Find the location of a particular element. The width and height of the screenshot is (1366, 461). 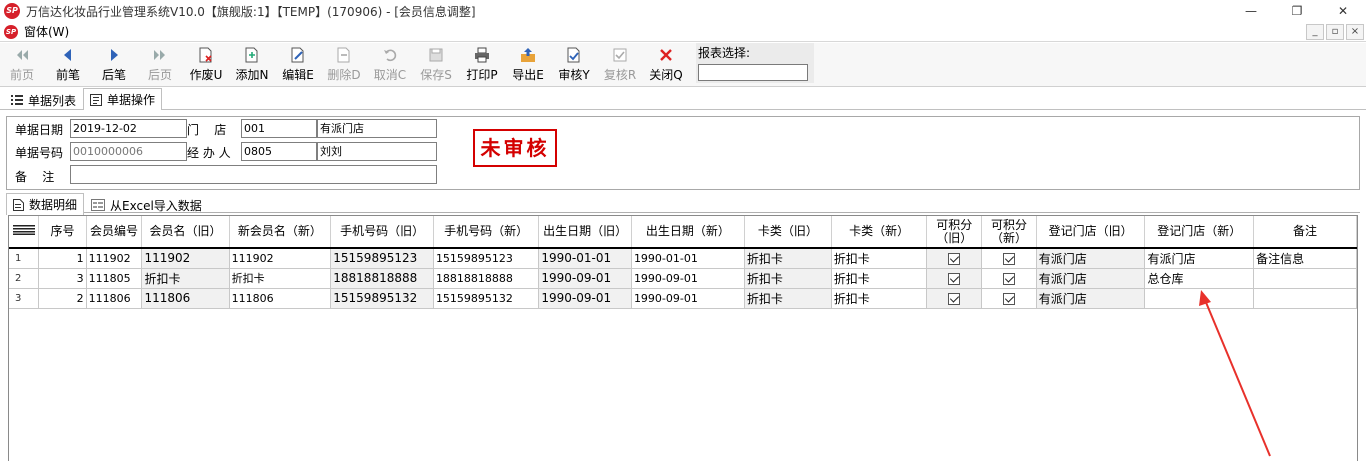

row-number: 1 is located at coordinates (24, 258).